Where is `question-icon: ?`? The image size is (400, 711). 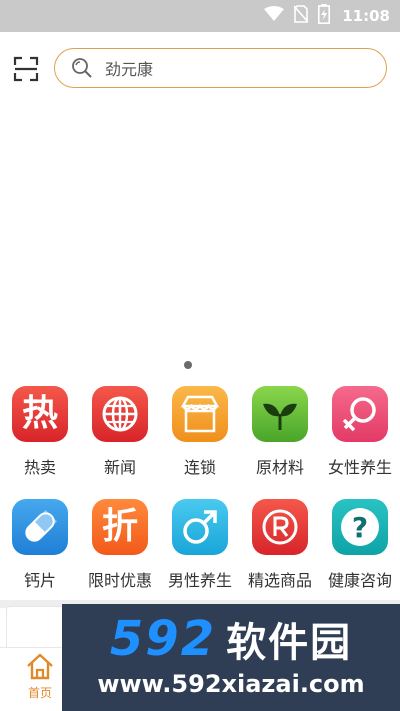
question-icon: ? is located at coordinates (360, 527).